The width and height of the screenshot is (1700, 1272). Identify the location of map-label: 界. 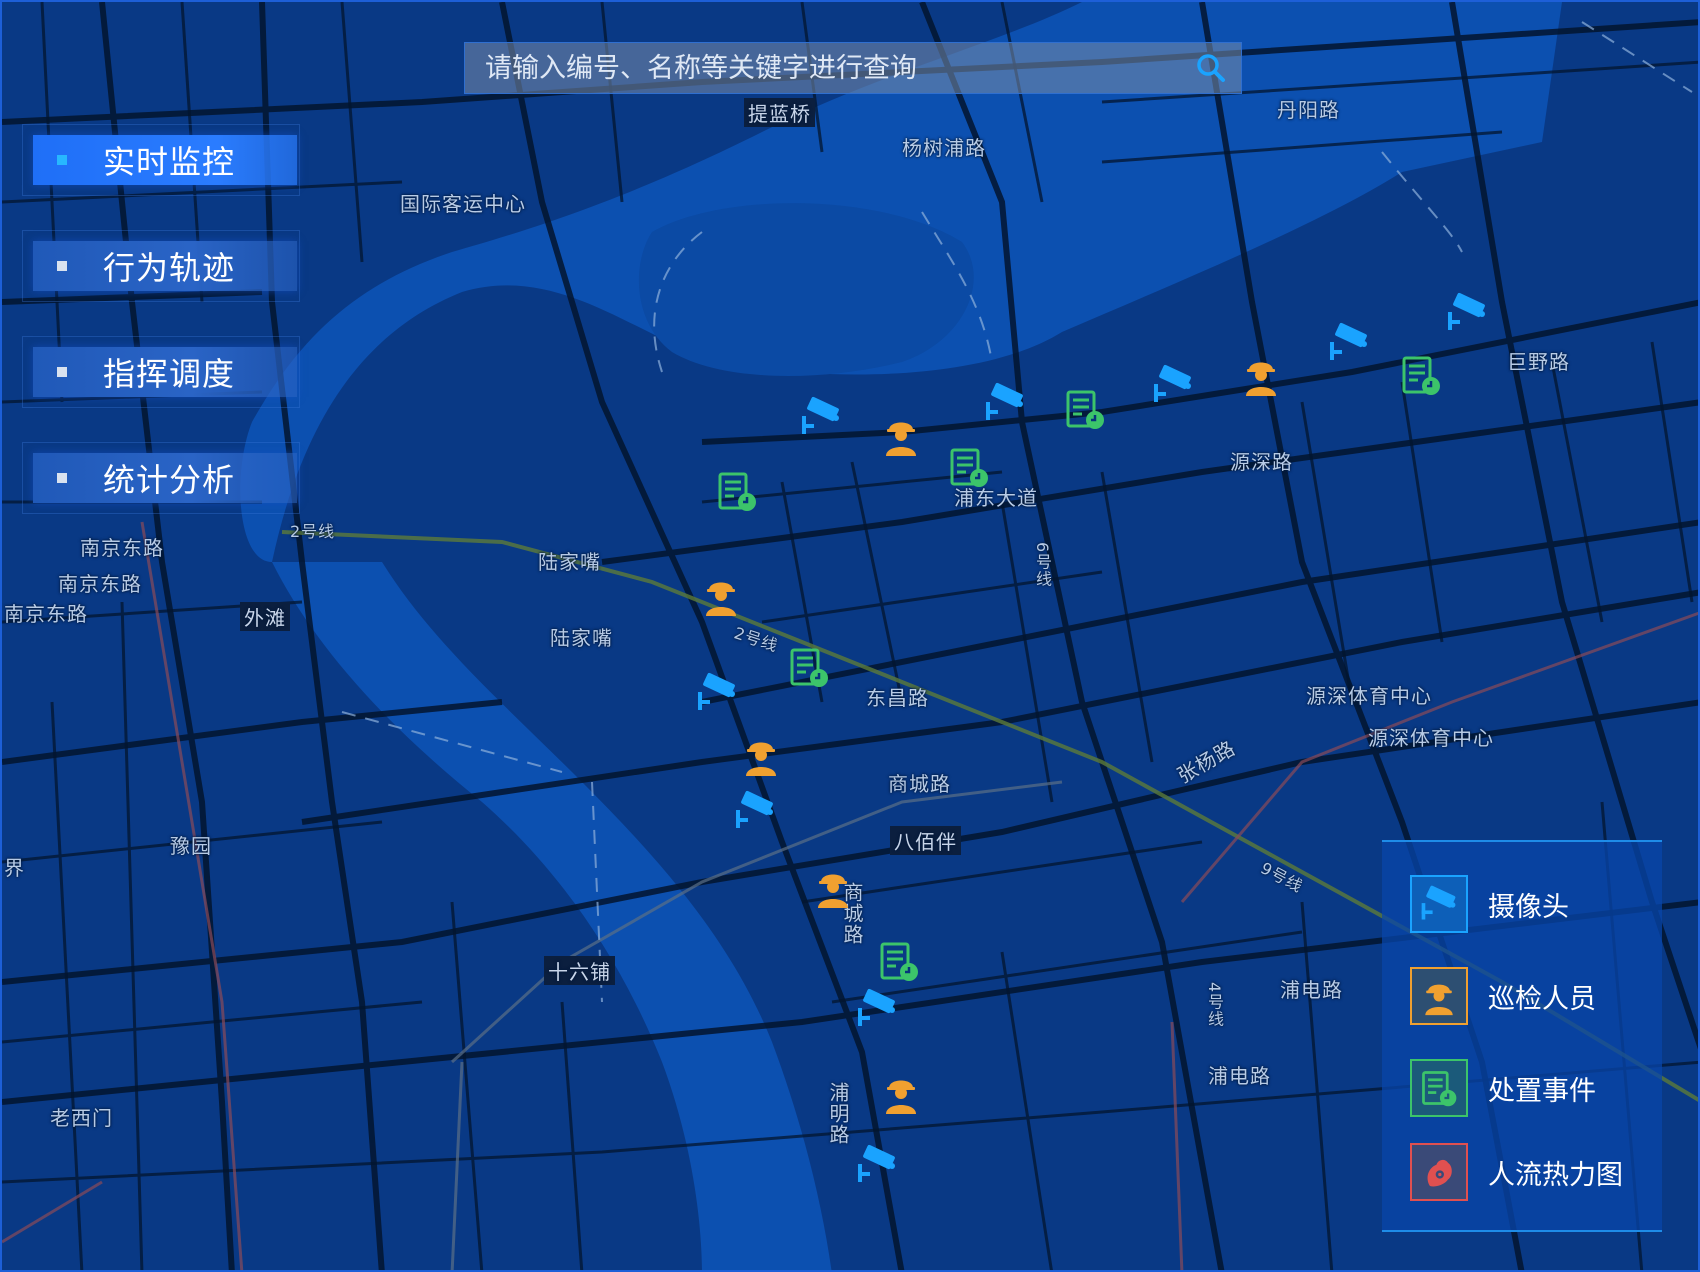
(14, 868).